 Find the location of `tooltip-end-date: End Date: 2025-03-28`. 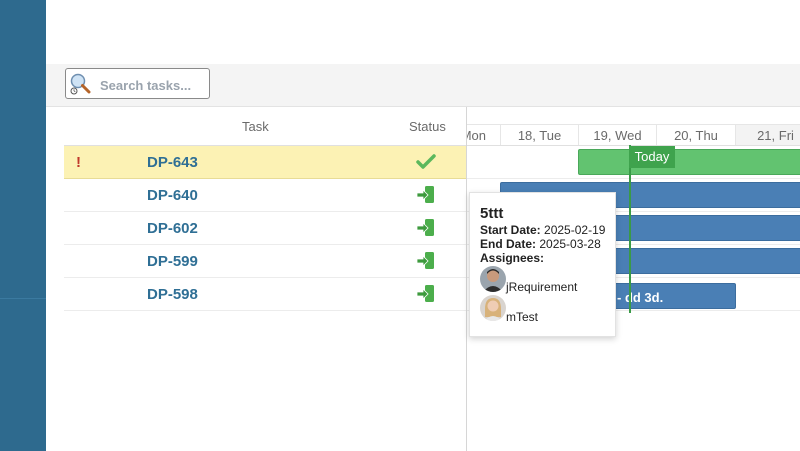

tooltip-end-date: End Date: 2025-03-28 is located at coordinates (540, 244).